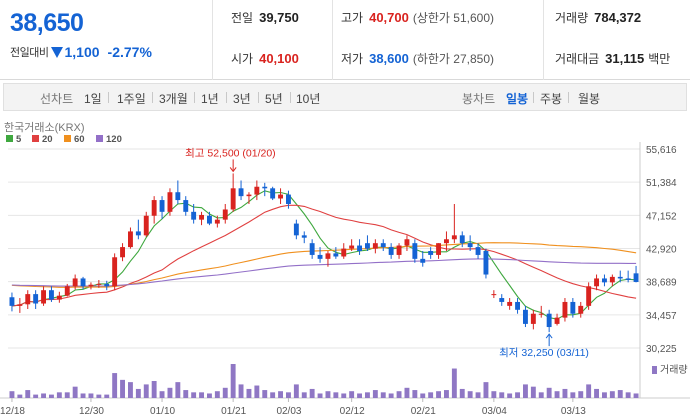 The image size is (690, 419). I want to click on low-annotation: 최저 32,250 (03/11), so click(544, 353).